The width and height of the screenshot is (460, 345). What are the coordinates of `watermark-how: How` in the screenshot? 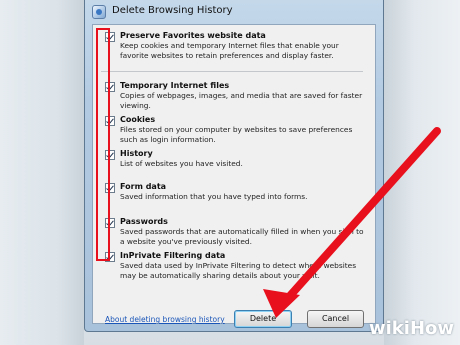 It's located at (431, 328).